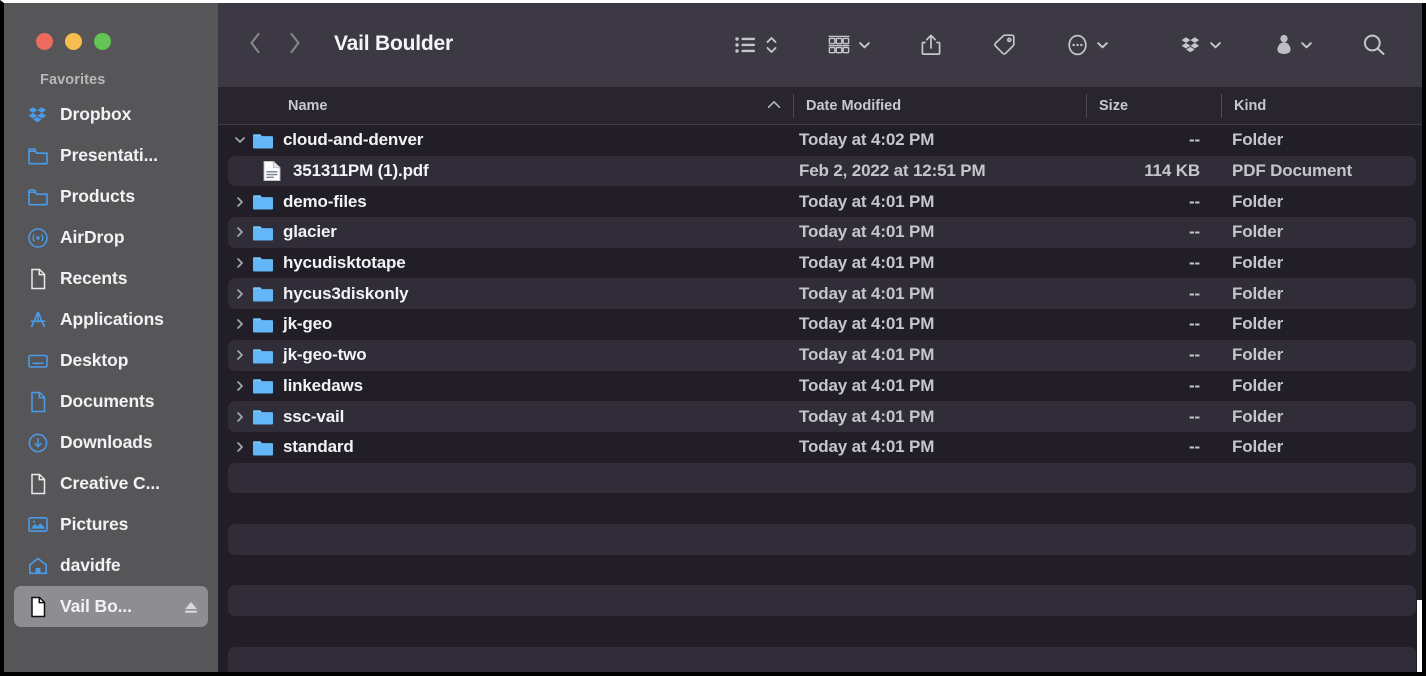 This screenshot has width=1426, height=676. I want to click on vertical-scrollbar, so click(1419, 636).